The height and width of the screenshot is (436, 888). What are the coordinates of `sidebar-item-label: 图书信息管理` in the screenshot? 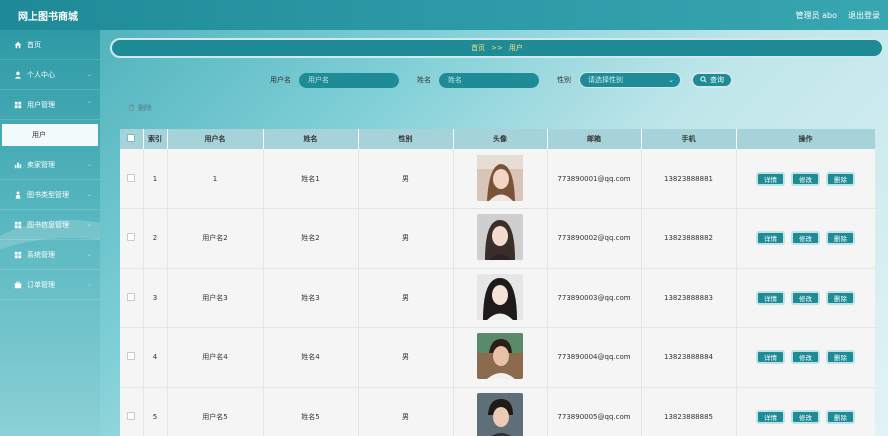 It's located at (48, 224).